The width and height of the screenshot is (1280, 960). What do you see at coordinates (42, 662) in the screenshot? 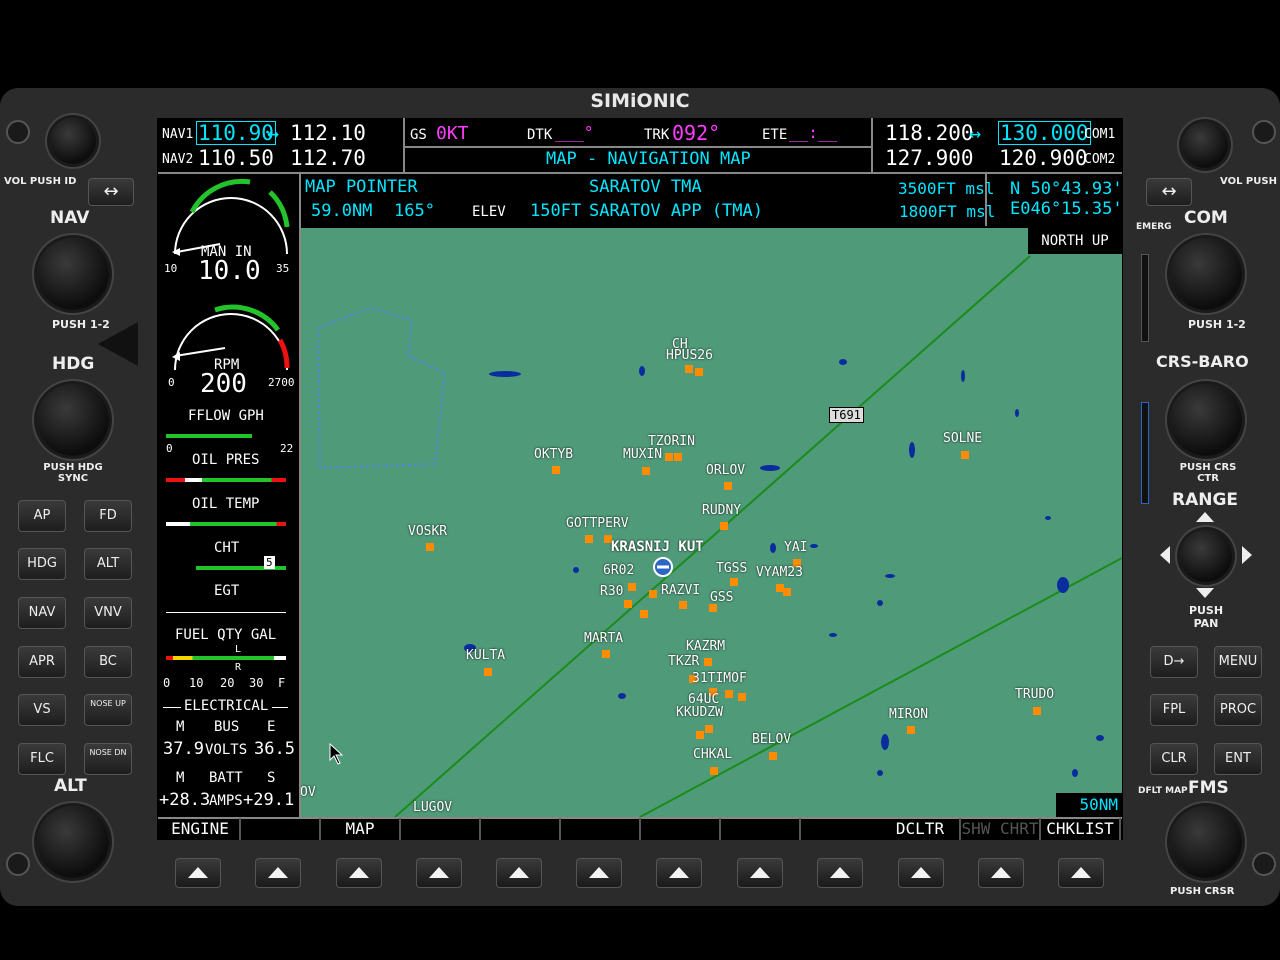
I see `apr-button: APR` at bounding box center [42, 662].